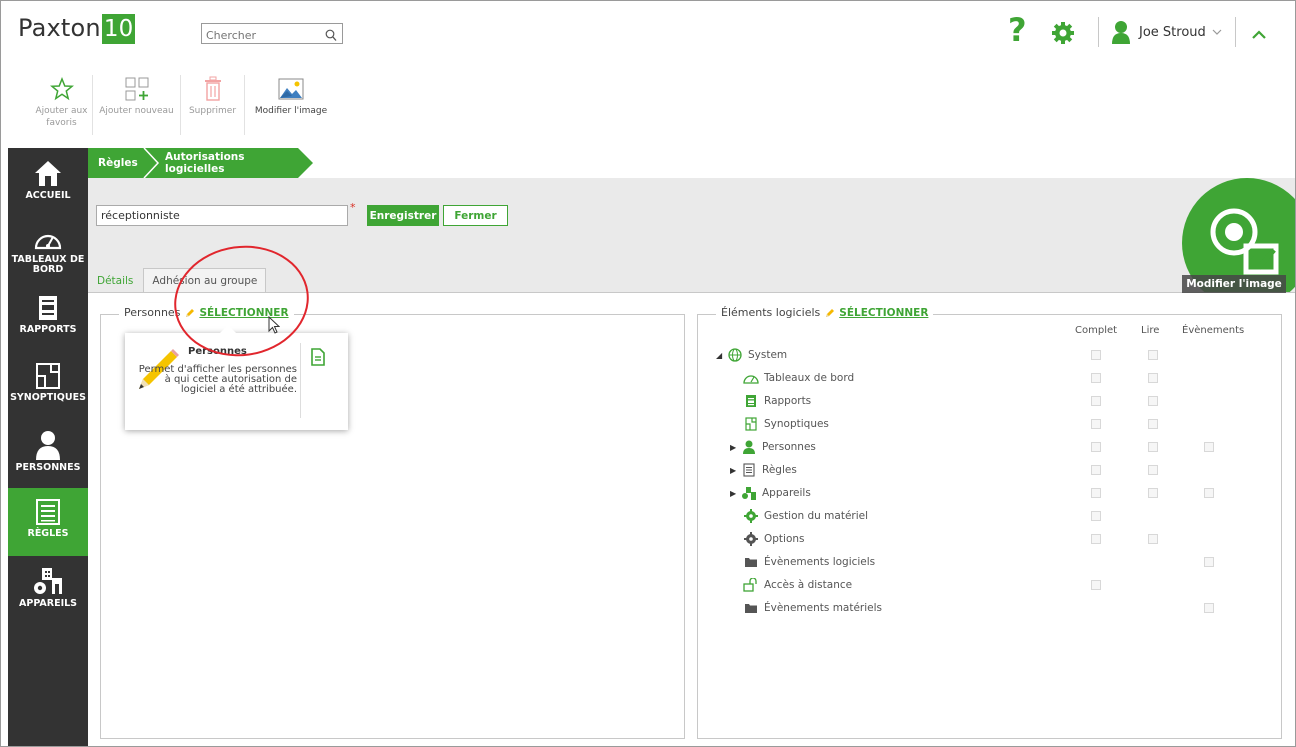 This screenshot has height=747, width=1296. What do you see at coordinates (776, 401) in the screenshot?
I see `tree-row-reports: Rapports` at bounding box center [776, 401].